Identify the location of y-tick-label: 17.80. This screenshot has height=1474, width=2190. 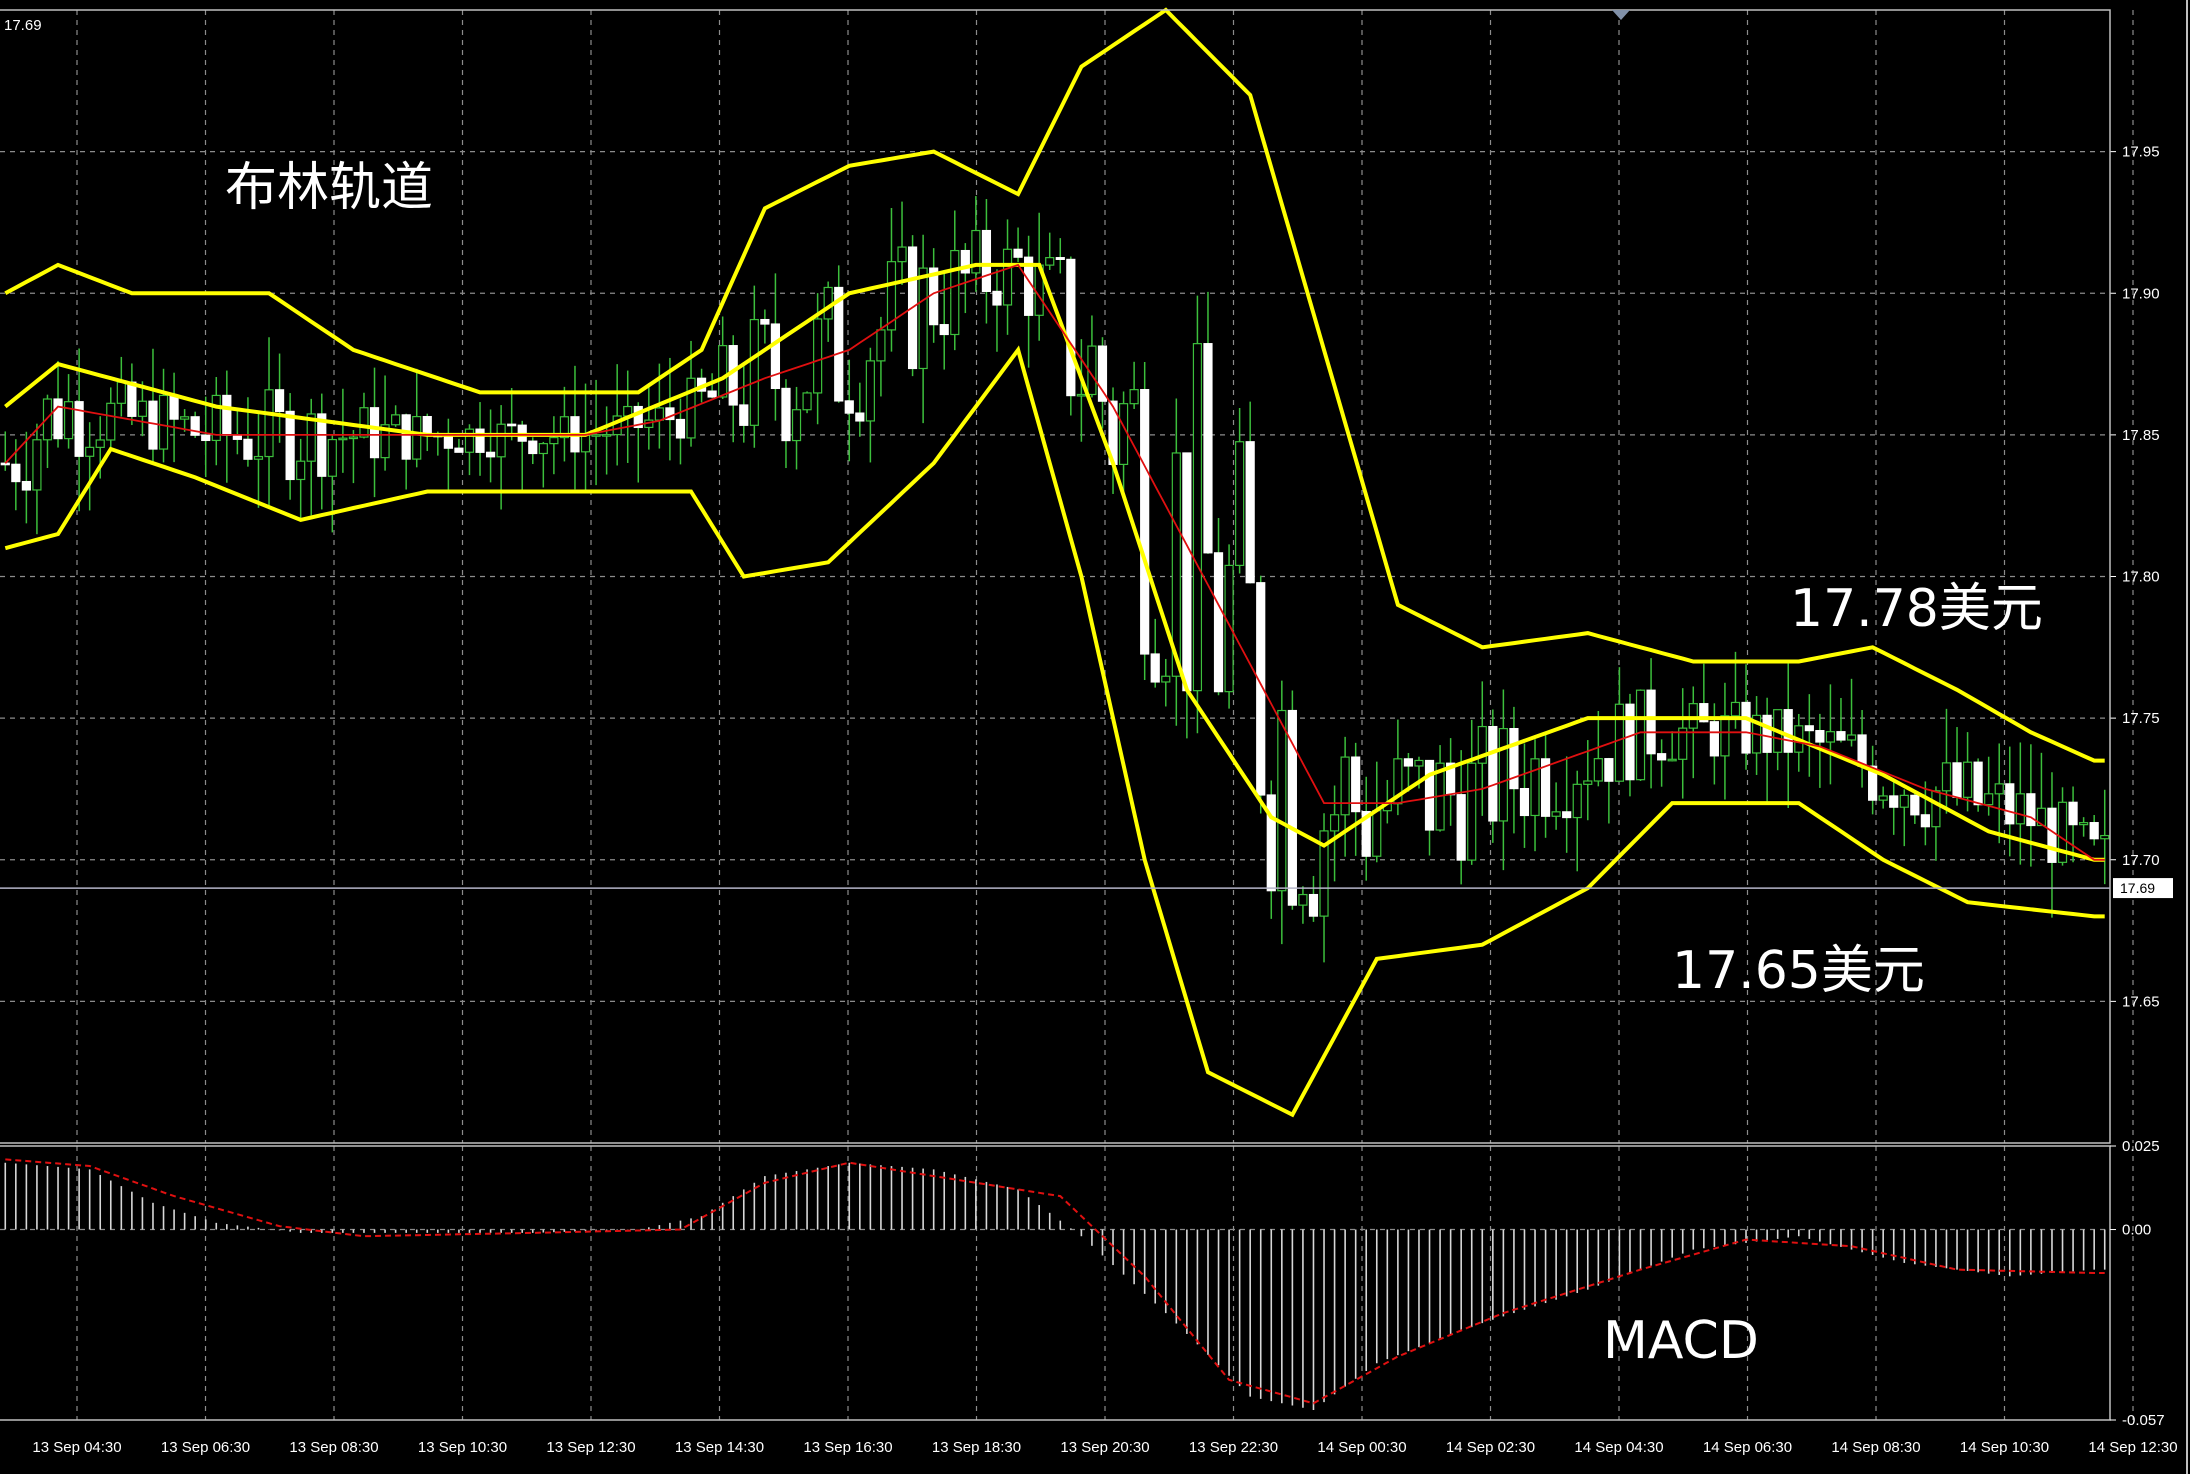
(2141, 577).